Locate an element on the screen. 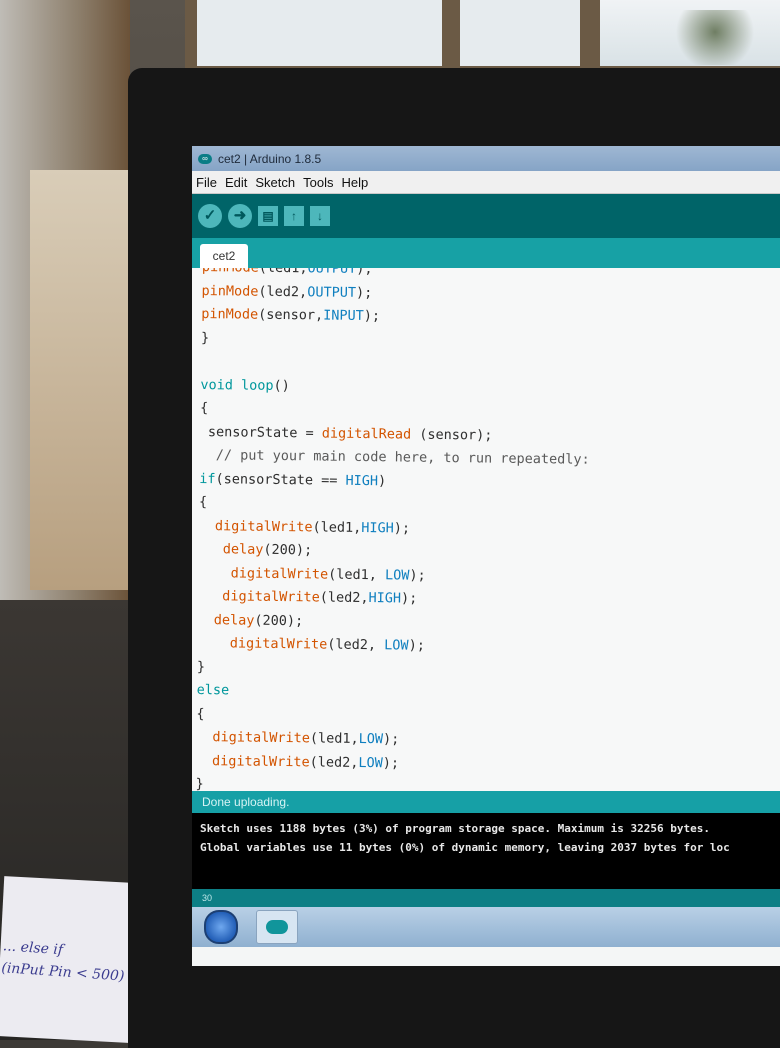  save-icon: ↓ is located at coordinates (320, 216).